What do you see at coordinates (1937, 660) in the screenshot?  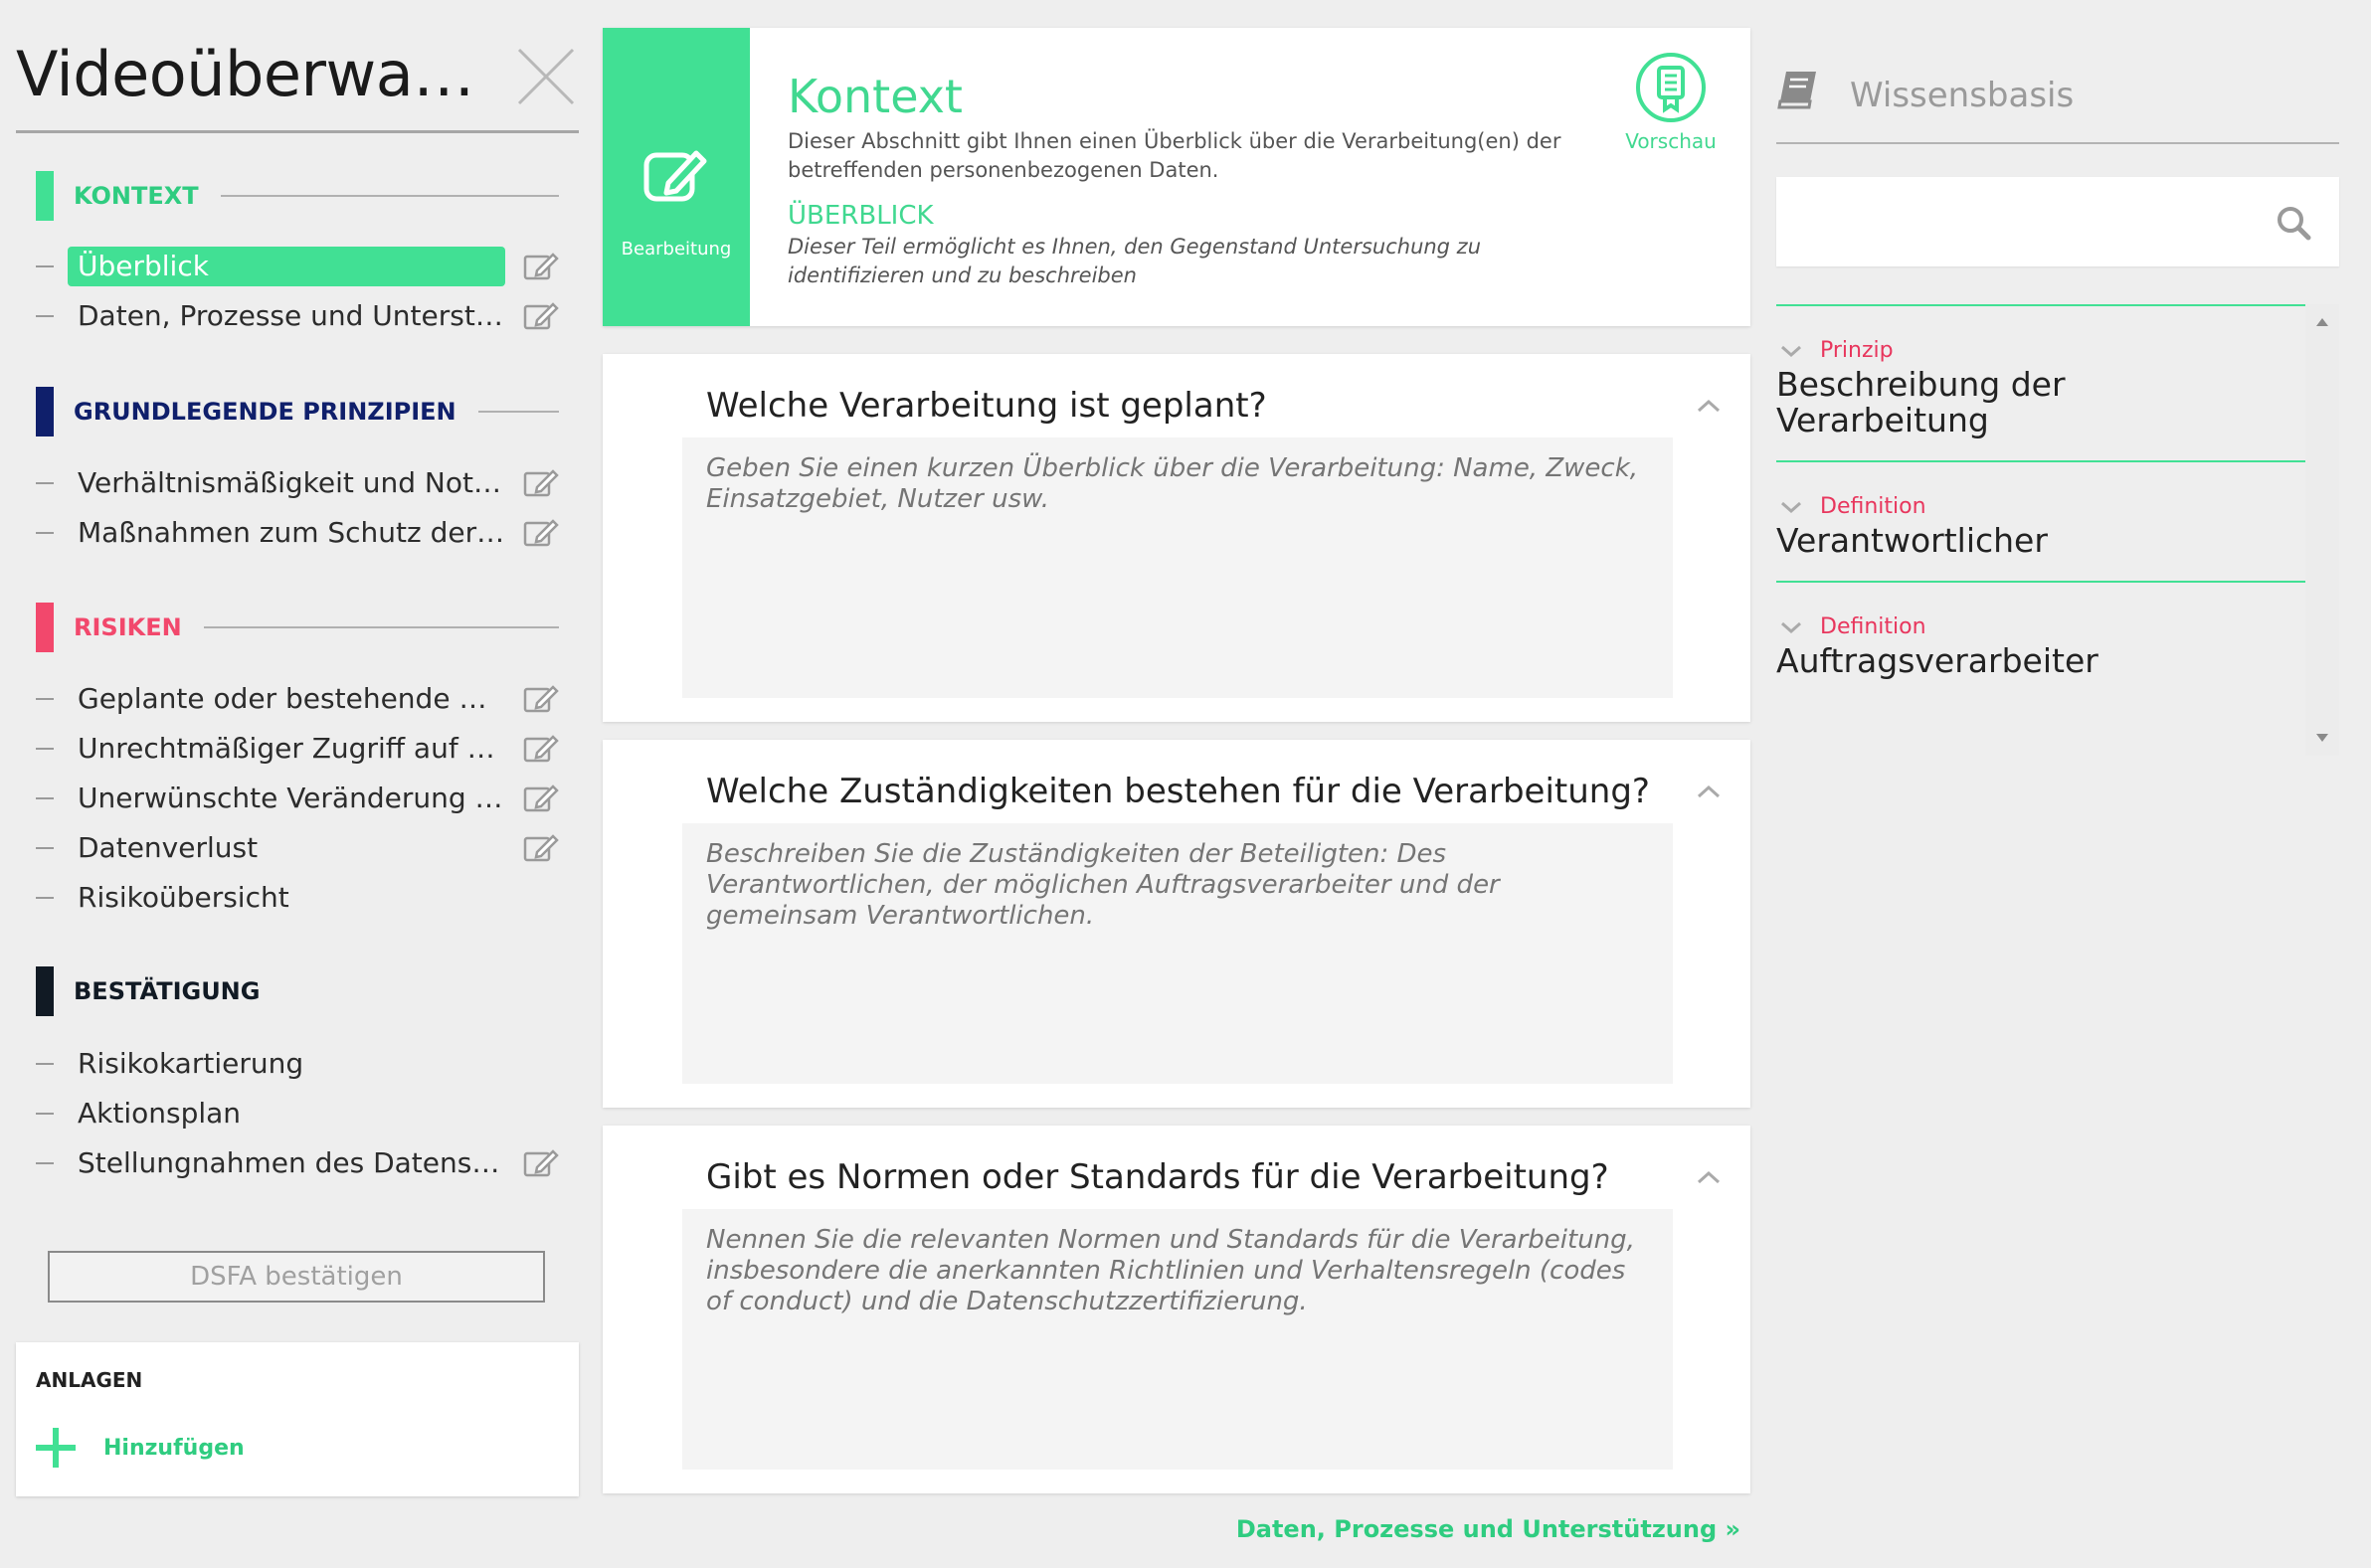 I see `kb-item-name: Auftragsverarbeiter` at bounding box center [1937, 660].